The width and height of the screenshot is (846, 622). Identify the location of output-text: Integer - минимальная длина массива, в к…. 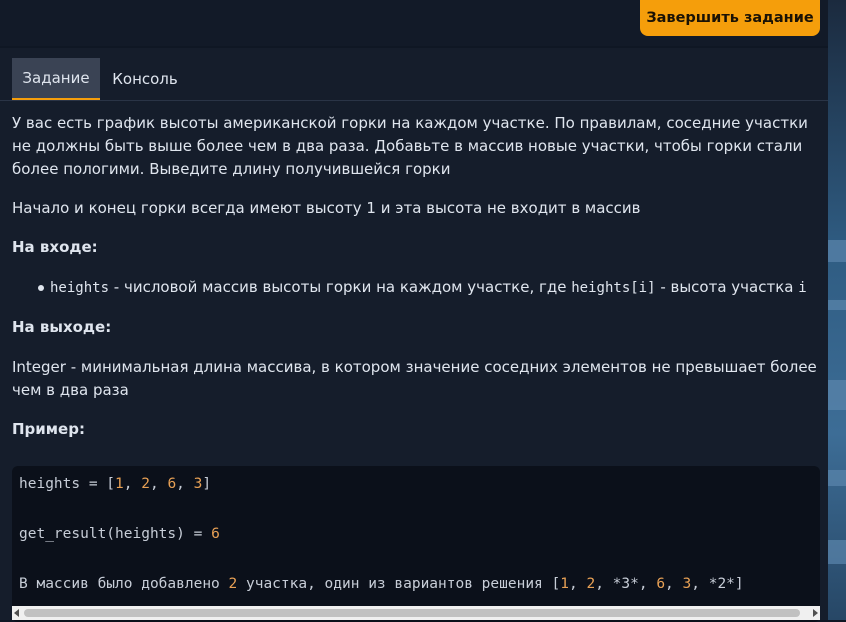
(414, 378).